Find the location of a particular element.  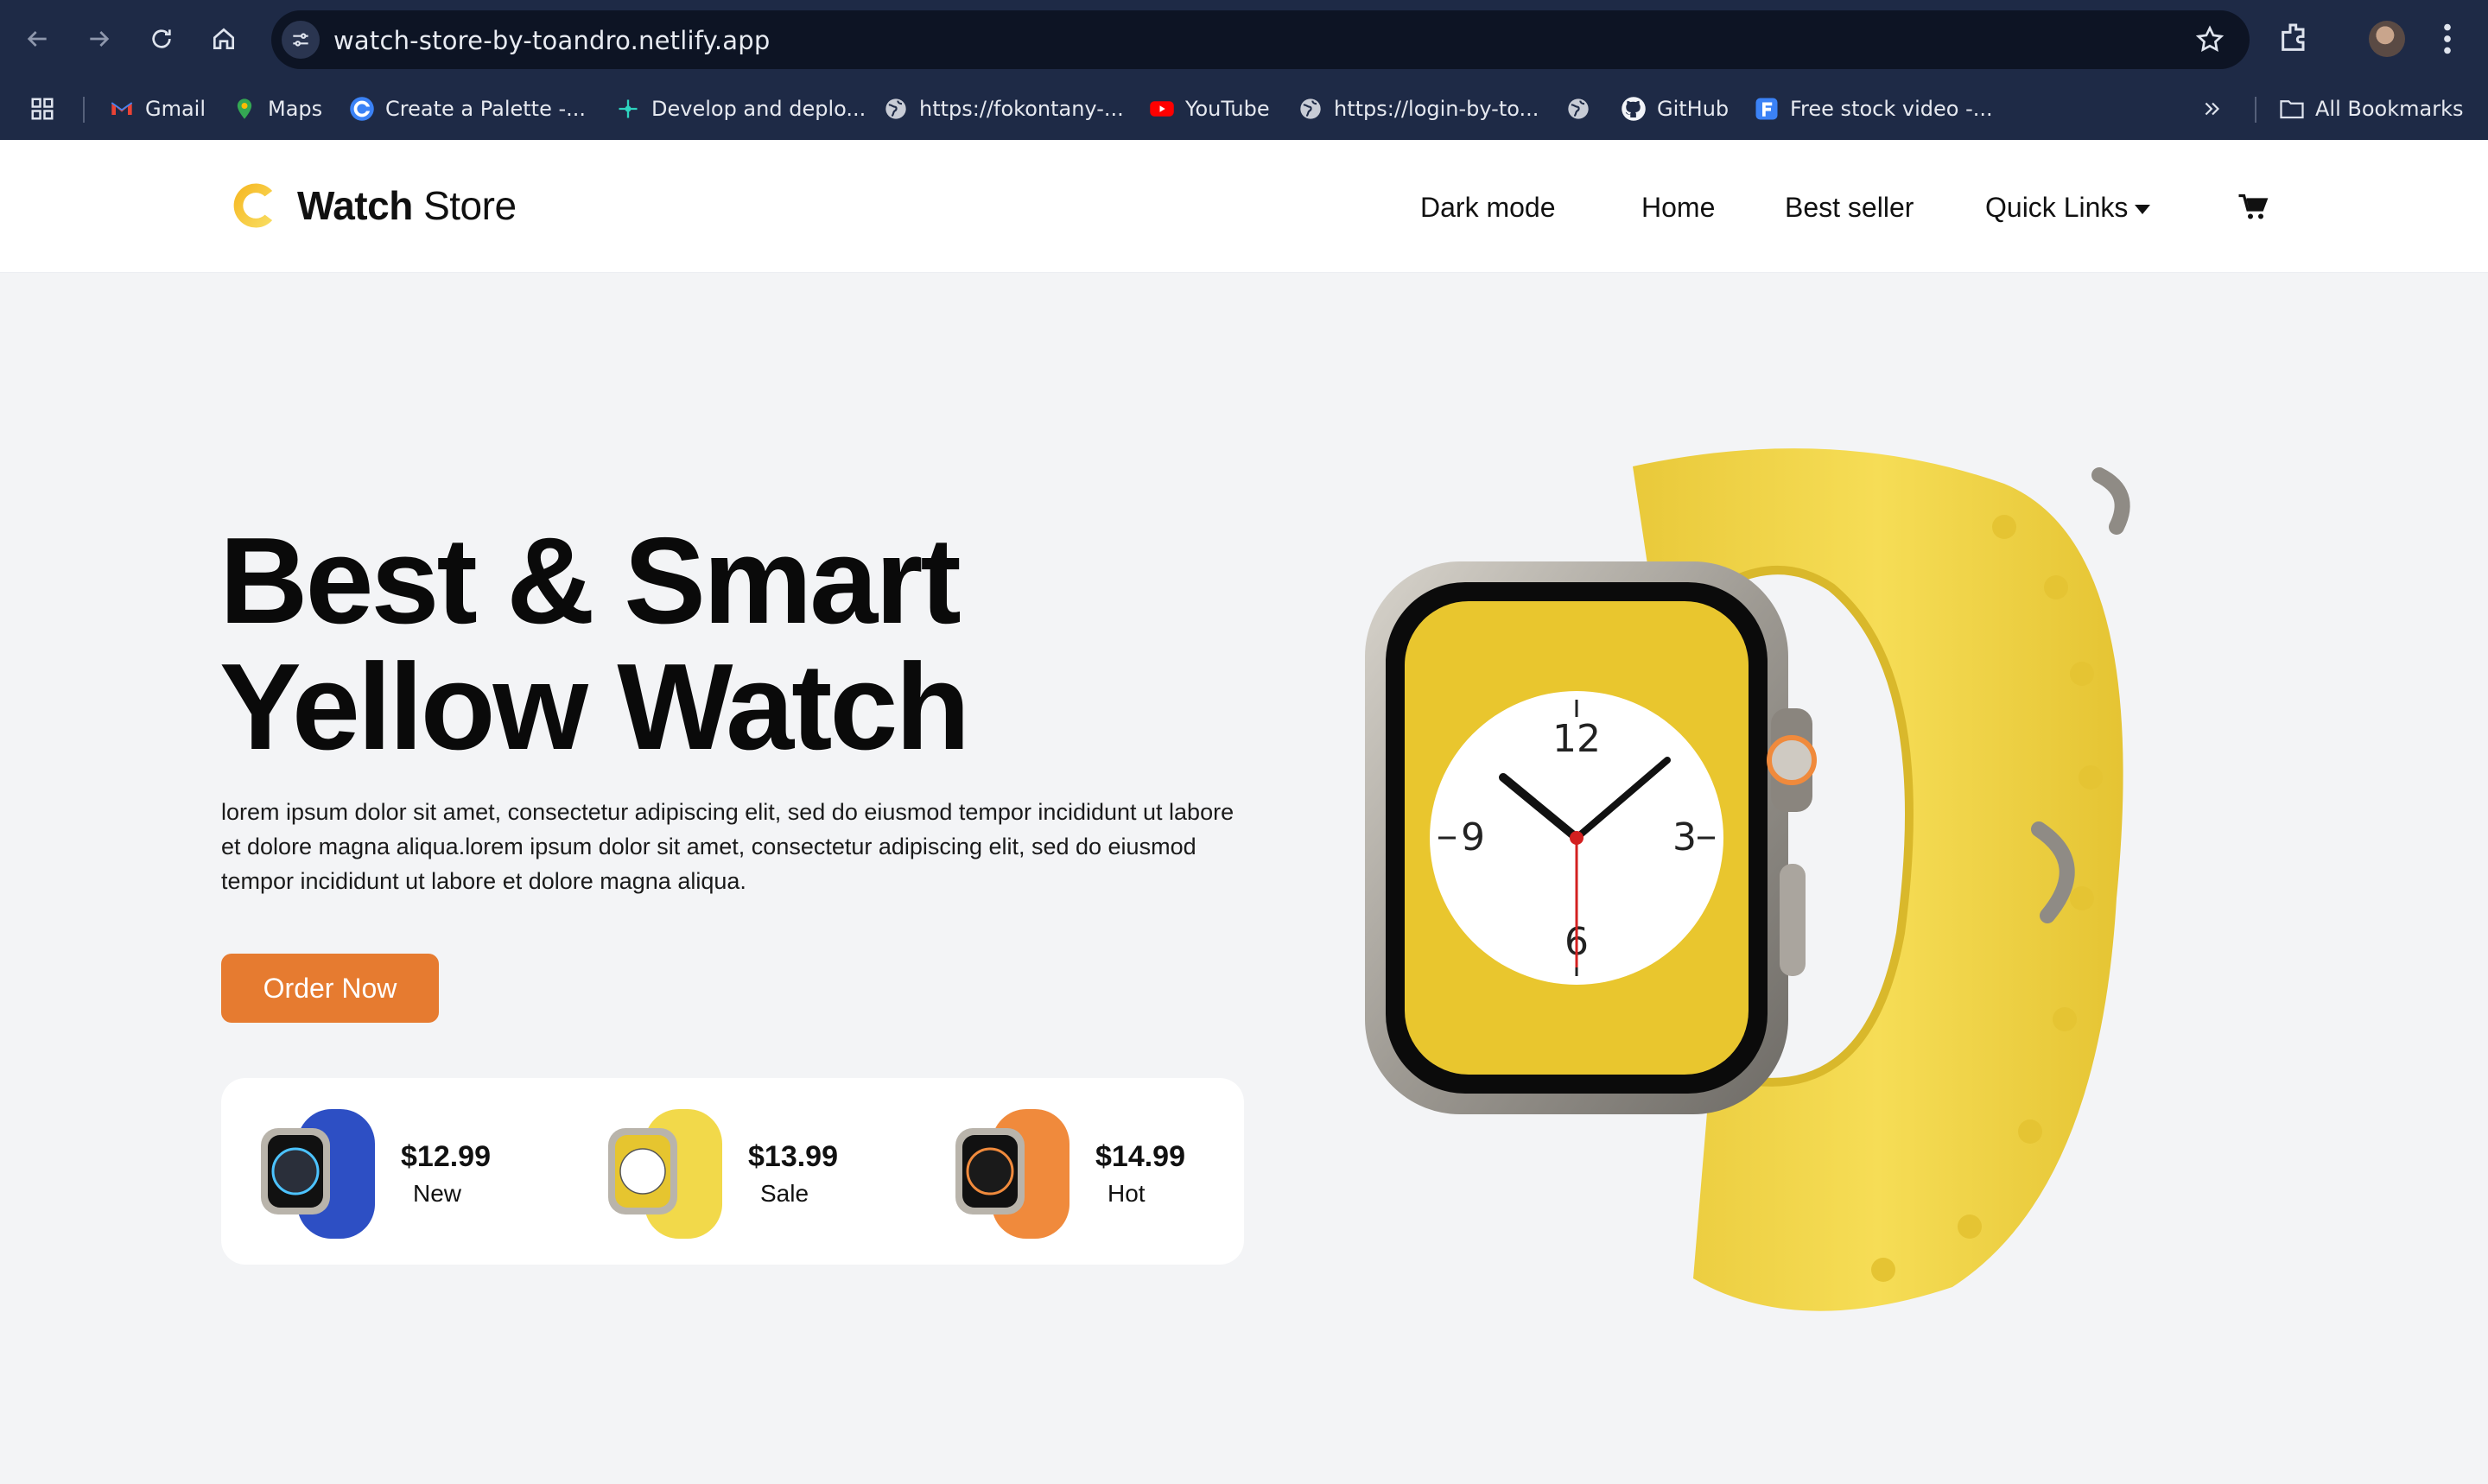

profile-avatar is located at coordinates (2387, 39).